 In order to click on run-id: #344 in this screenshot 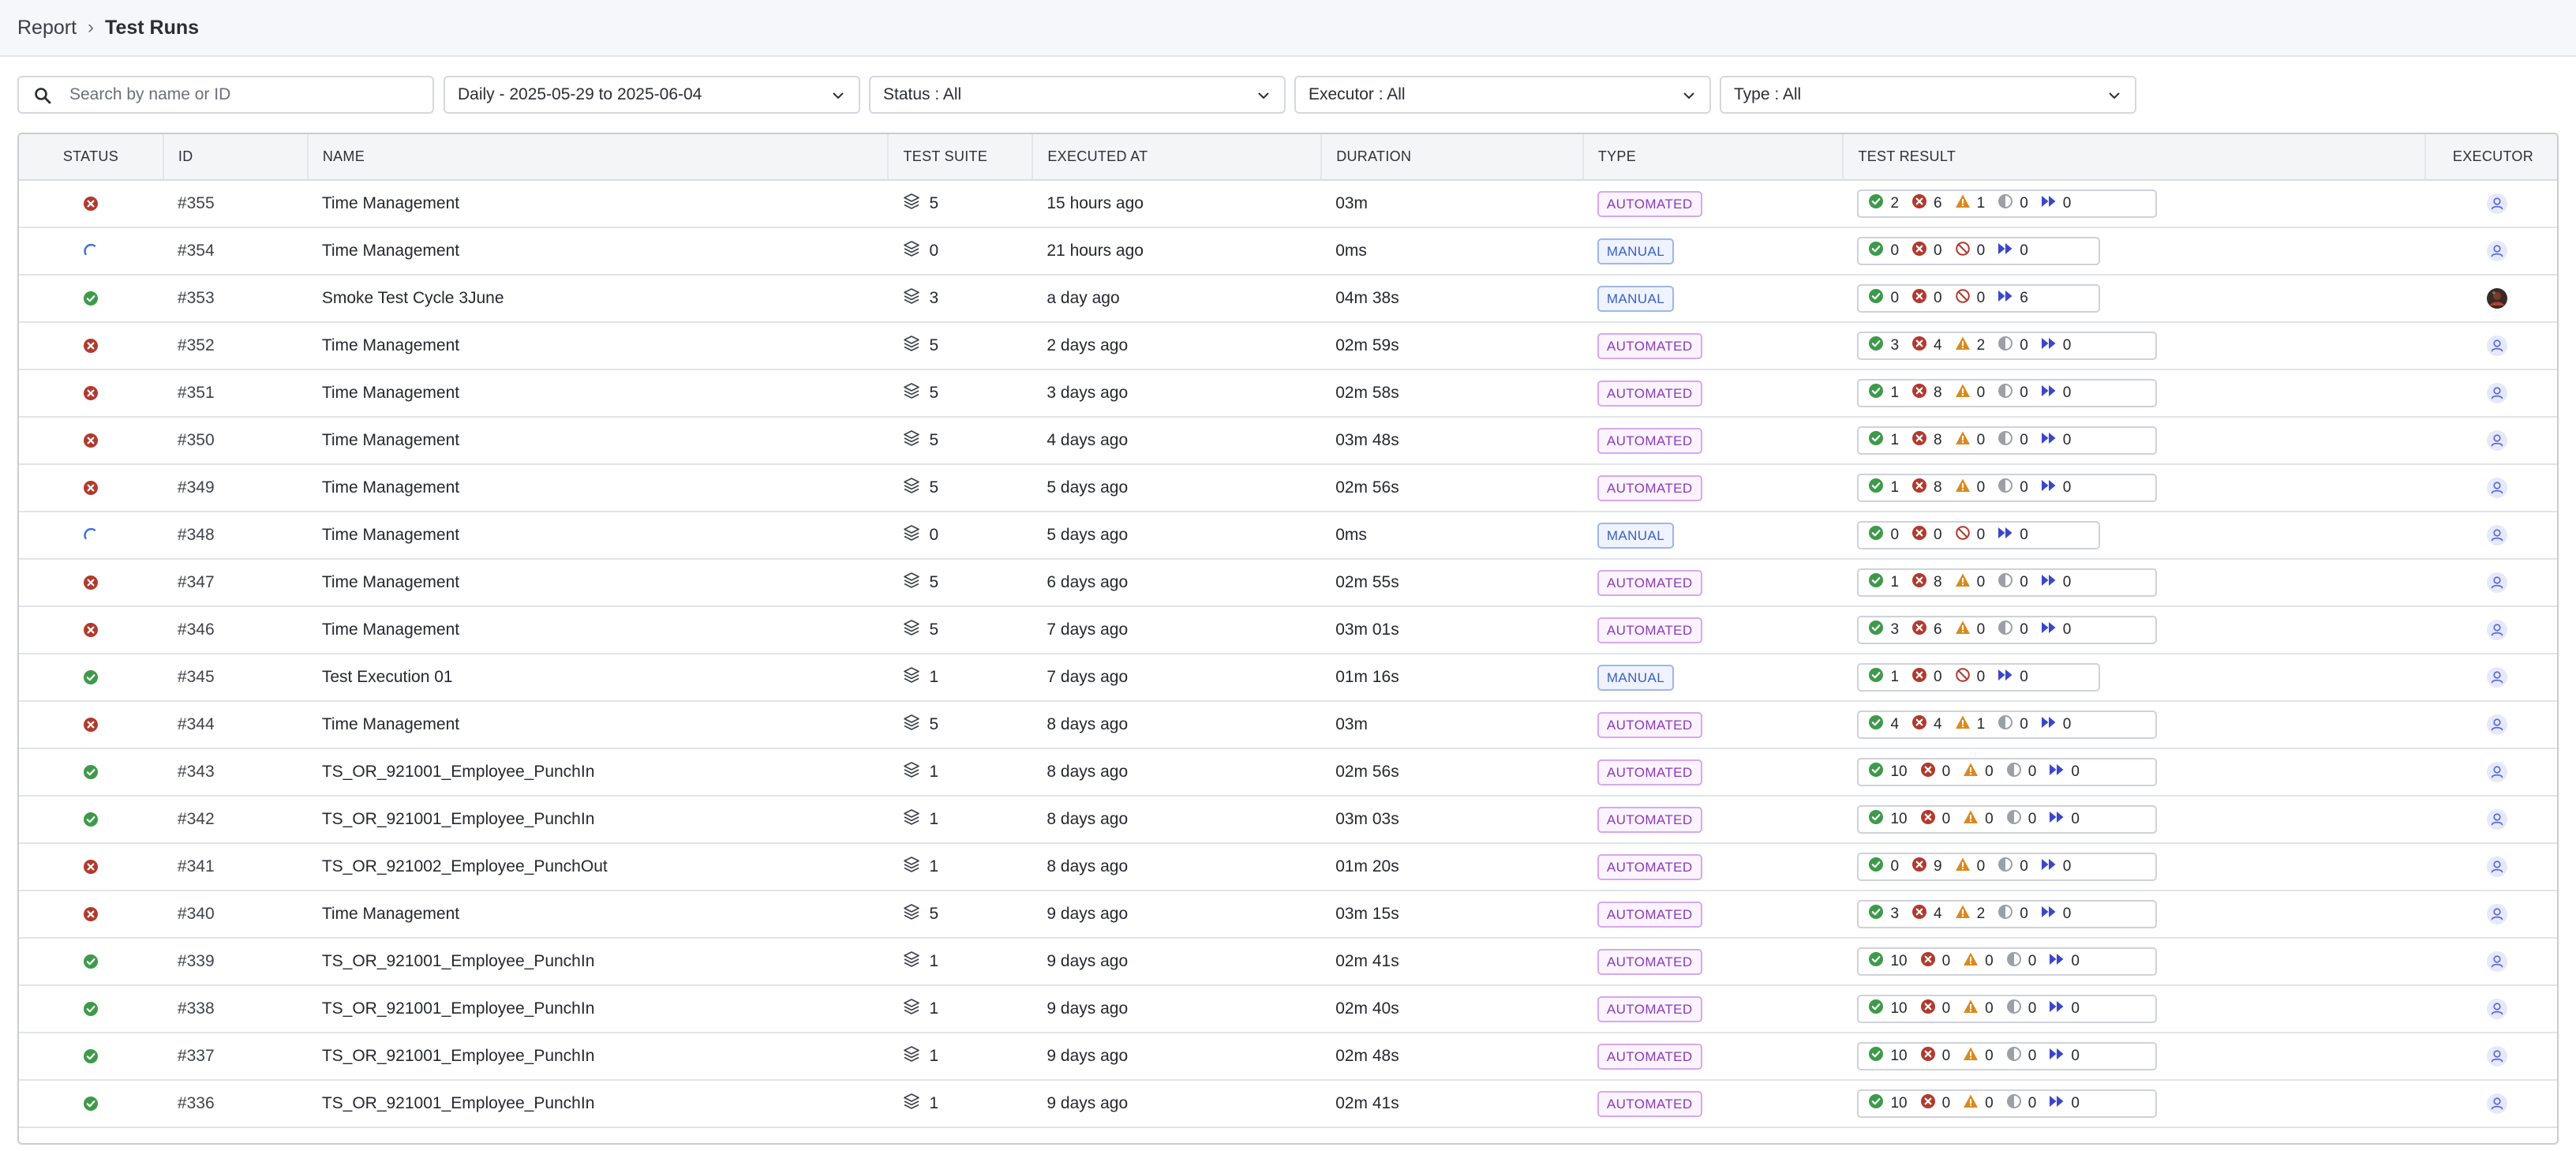, I will do `click(235, 725)`.